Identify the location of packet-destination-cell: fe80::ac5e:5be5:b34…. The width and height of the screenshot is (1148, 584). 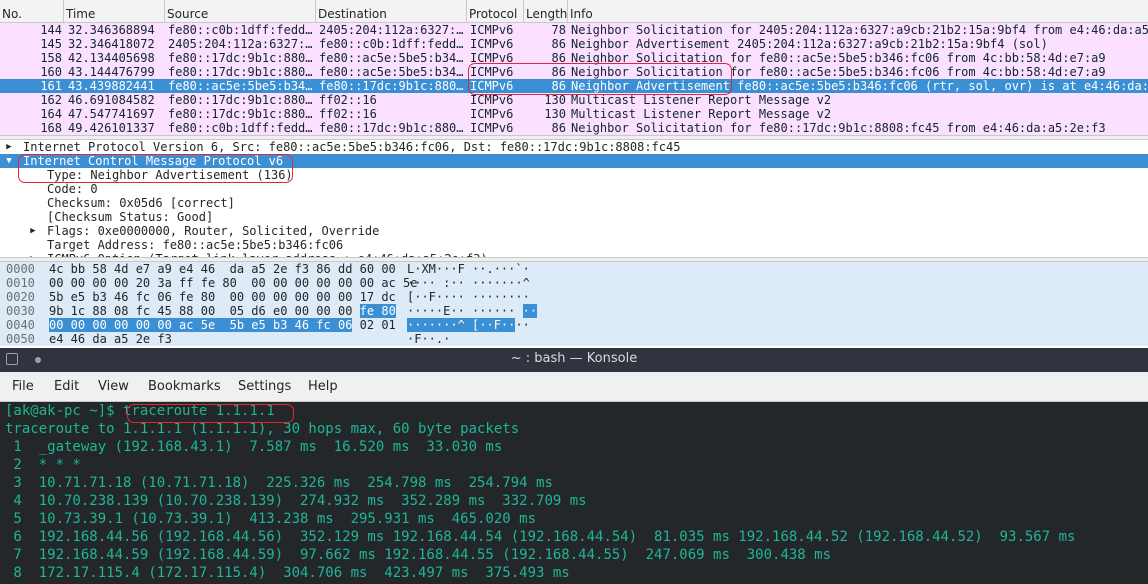
(391, 58).